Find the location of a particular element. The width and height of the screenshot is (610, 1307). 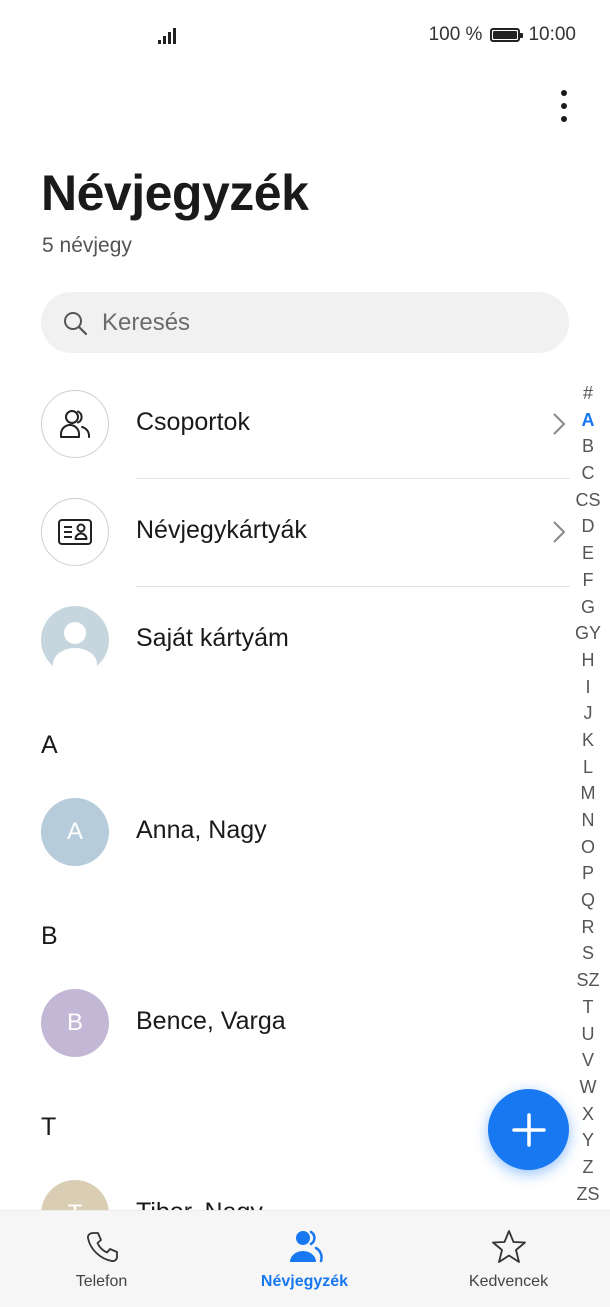

page-title: Névjegyzék is located at coordinates (175, 193).